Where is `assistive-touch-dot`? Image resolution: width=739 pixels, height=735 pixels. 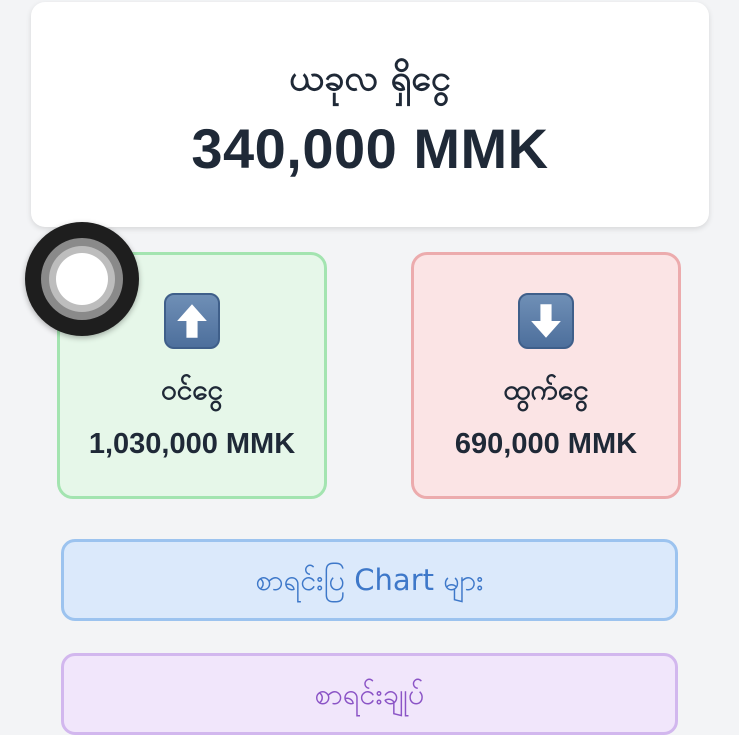
assistive-touch-dot is located at coordinates (82, 279).